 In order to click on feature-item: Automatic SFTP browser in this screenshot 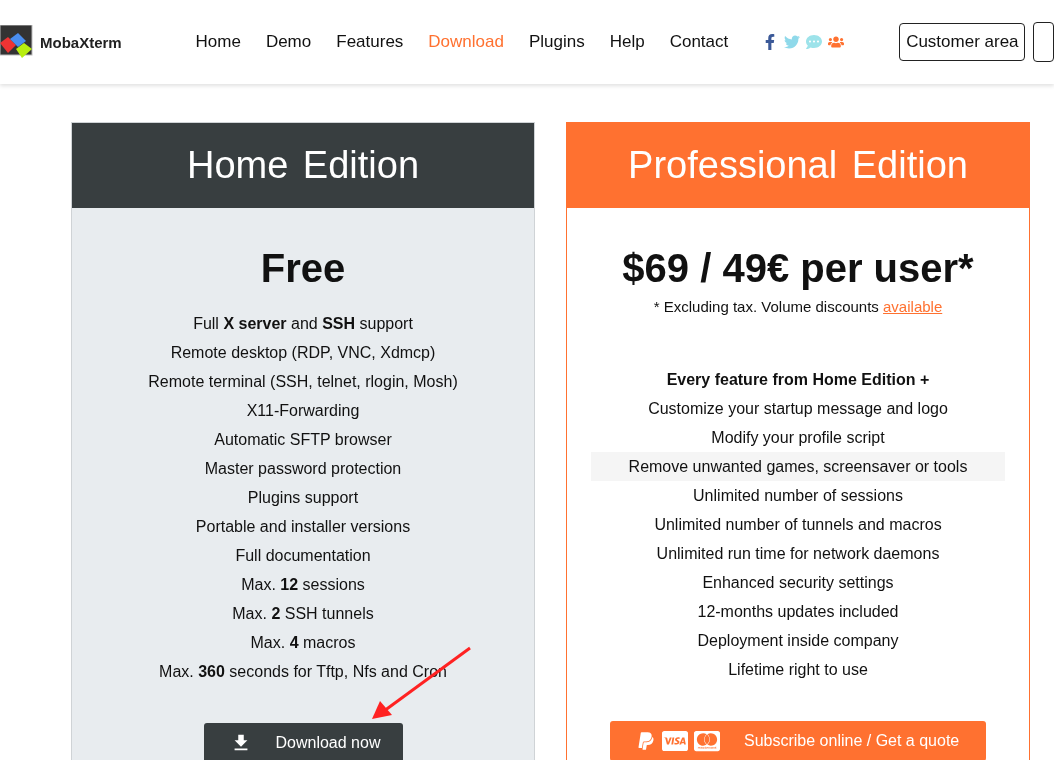, I will do `click(303, 440)`.